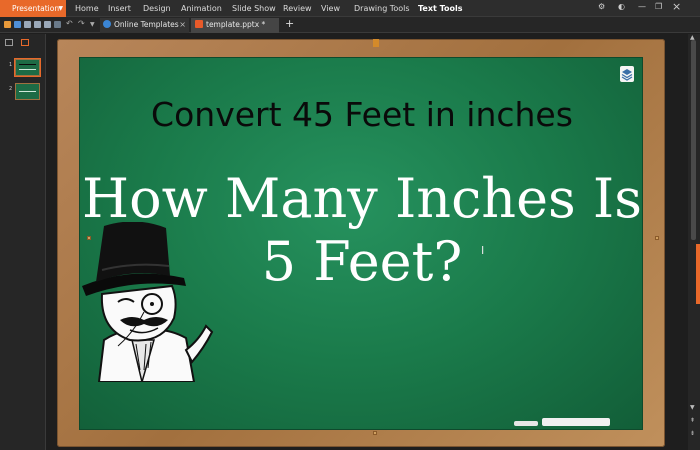  Describe the element at coordinates (119, 8) in the screenshot. I see `tab-insert: Insert` at that location.